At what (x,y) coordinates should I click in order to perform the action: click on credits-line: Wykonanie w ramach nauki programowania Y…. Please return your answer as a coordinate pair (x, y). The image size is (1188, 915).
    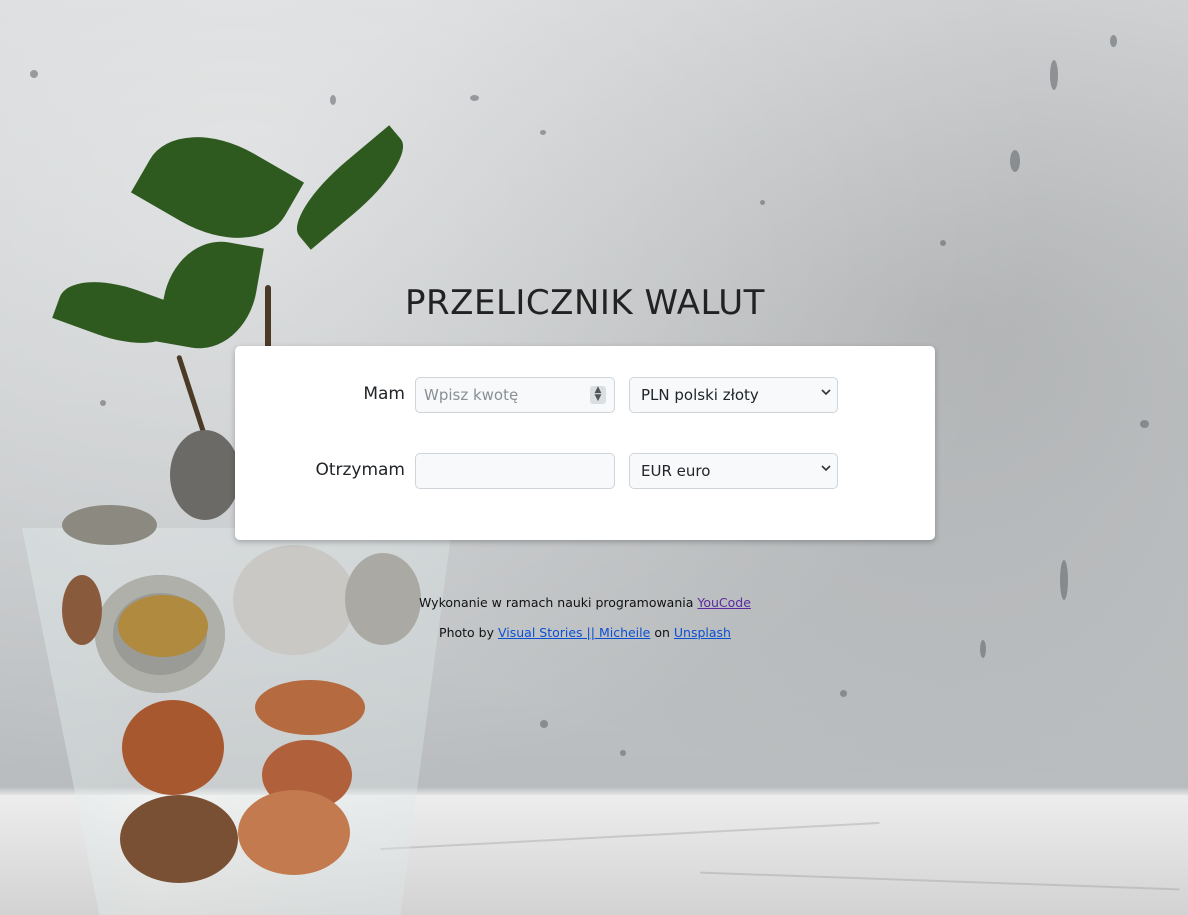
    Looking at the image, I should click on (585, 602).